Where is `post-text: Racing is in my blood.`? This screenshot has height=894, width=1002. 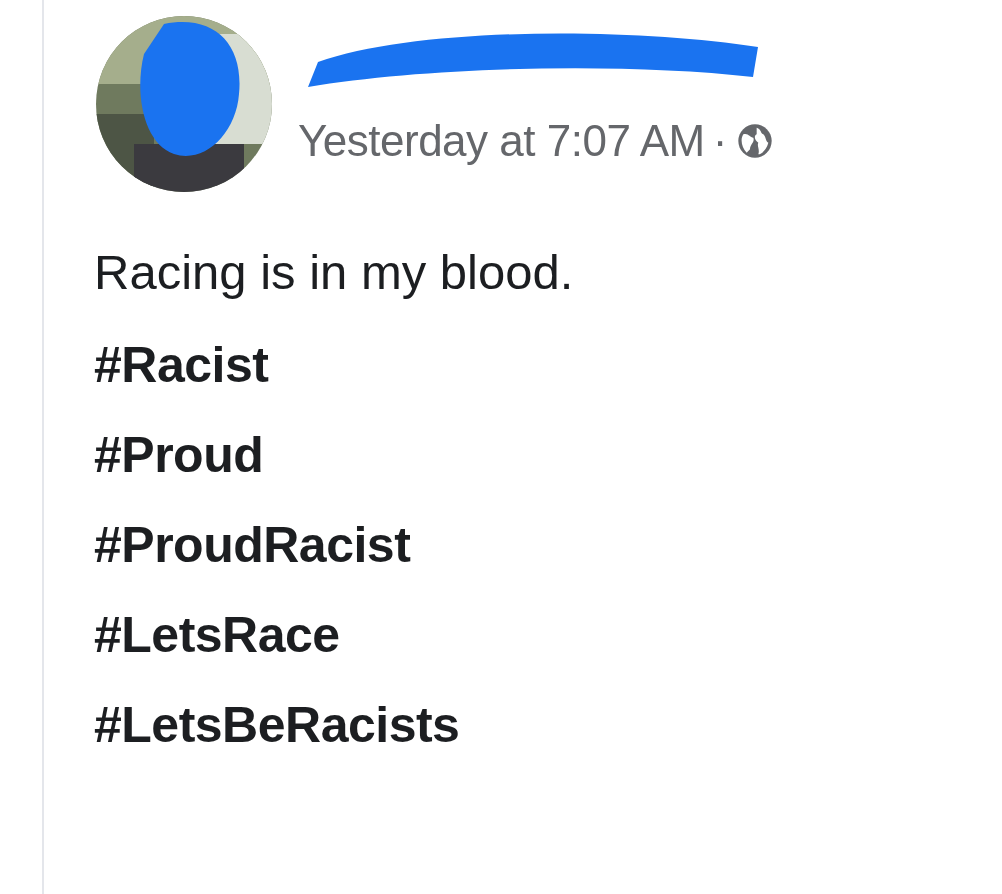
post-text: Racing is in my blood. is located at coordinates (334, 272).